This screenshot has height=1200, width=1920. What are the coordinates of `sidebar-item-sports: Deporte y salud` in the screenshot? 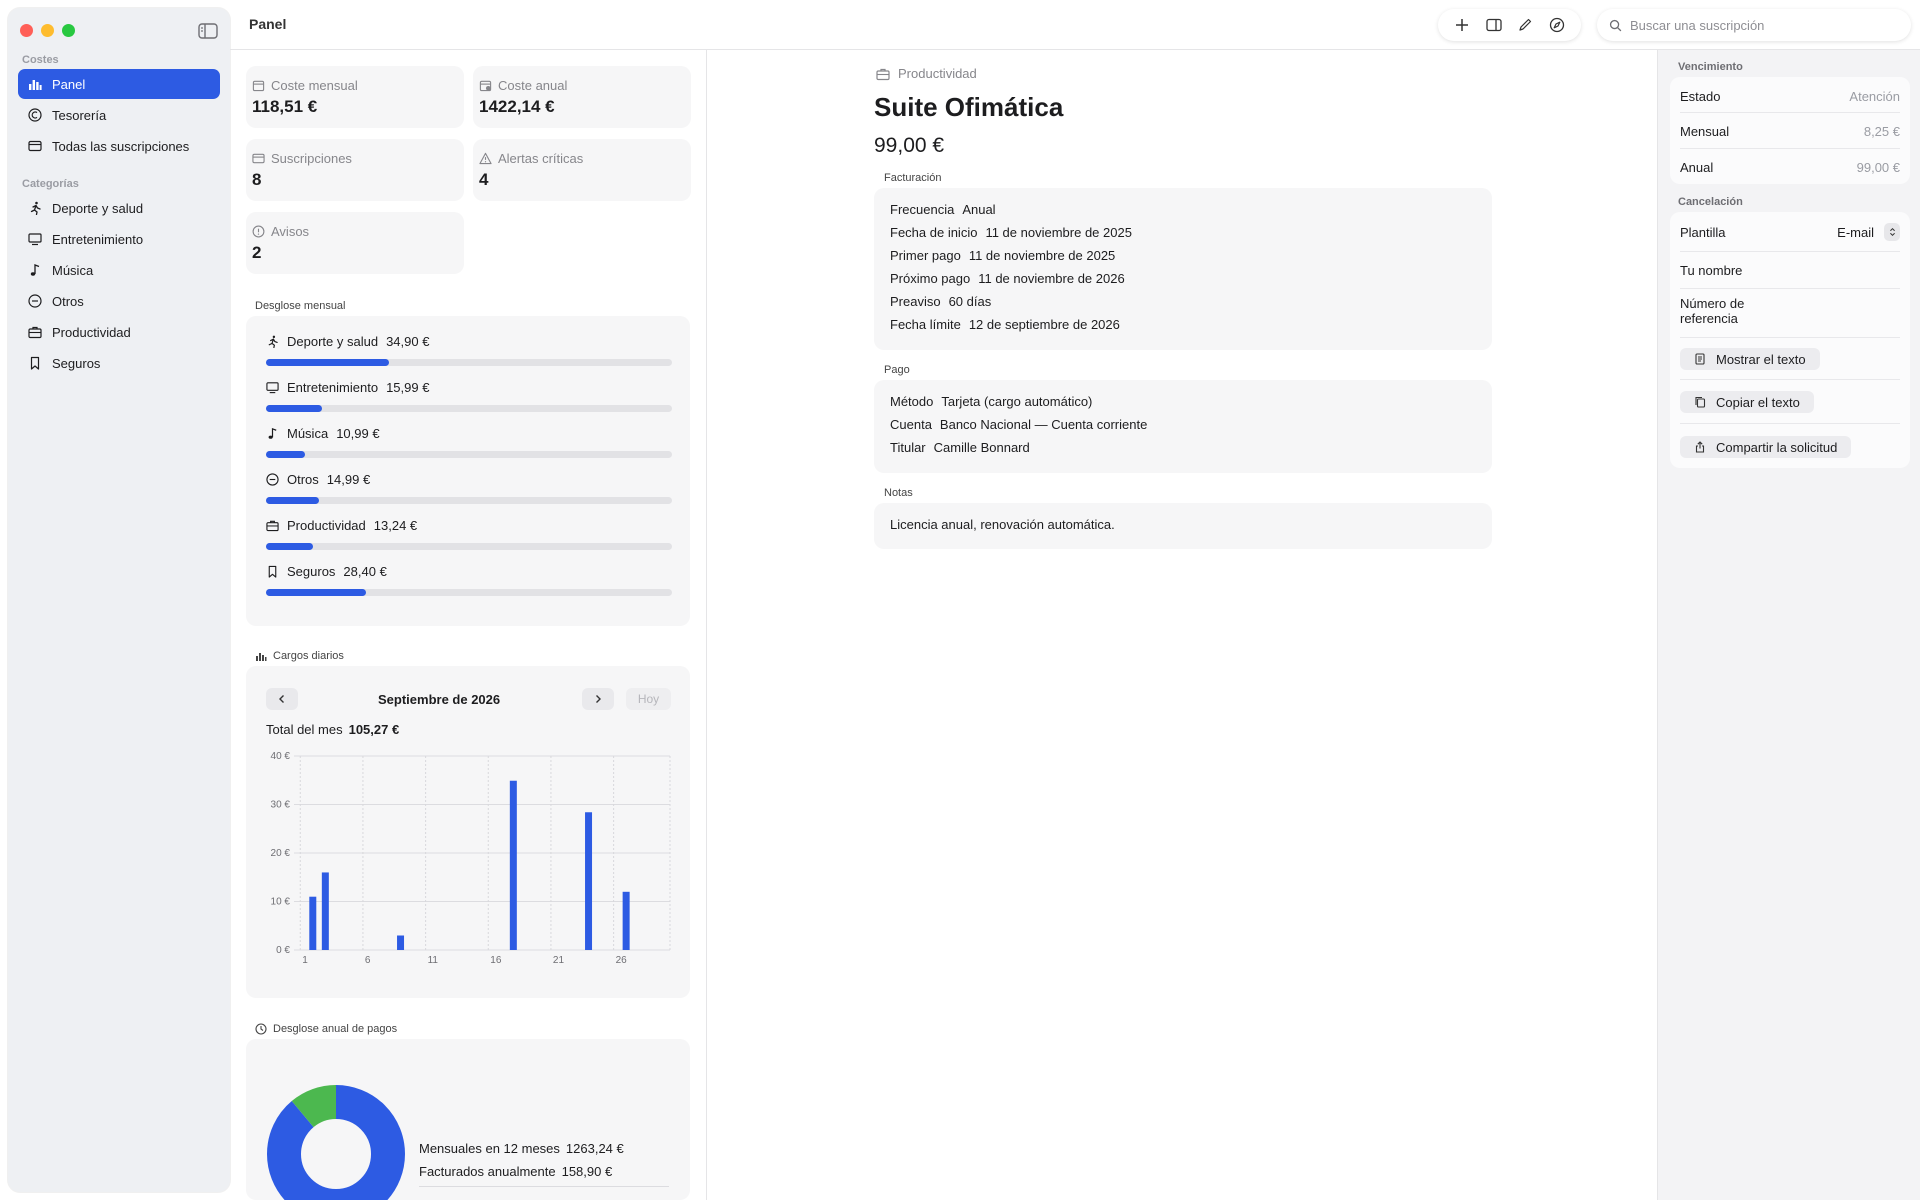 It's located at (119, 208).